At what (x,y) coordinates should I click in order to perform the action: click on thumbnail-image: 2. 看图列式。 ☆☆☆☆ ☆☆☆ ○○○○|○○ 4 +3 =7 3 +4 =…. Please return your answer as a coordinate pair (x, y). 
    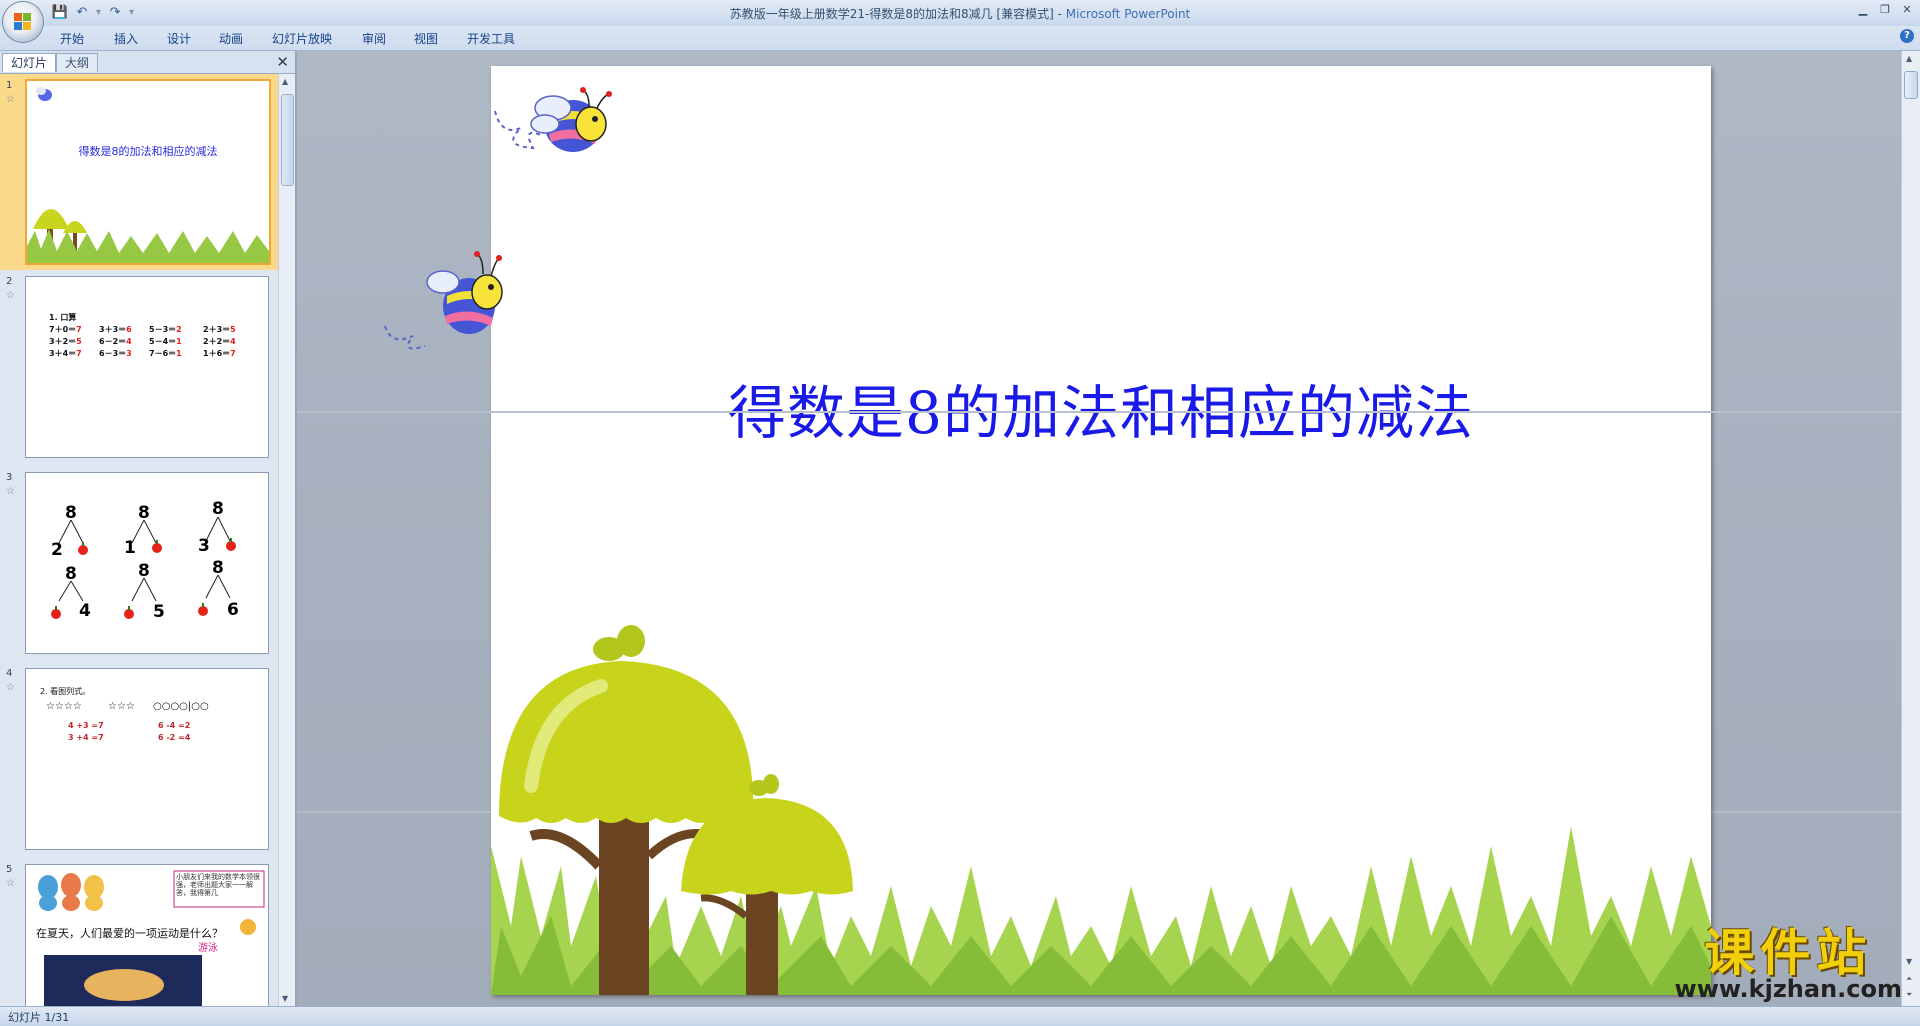
    Looking at the image, I should click on (147, 759).